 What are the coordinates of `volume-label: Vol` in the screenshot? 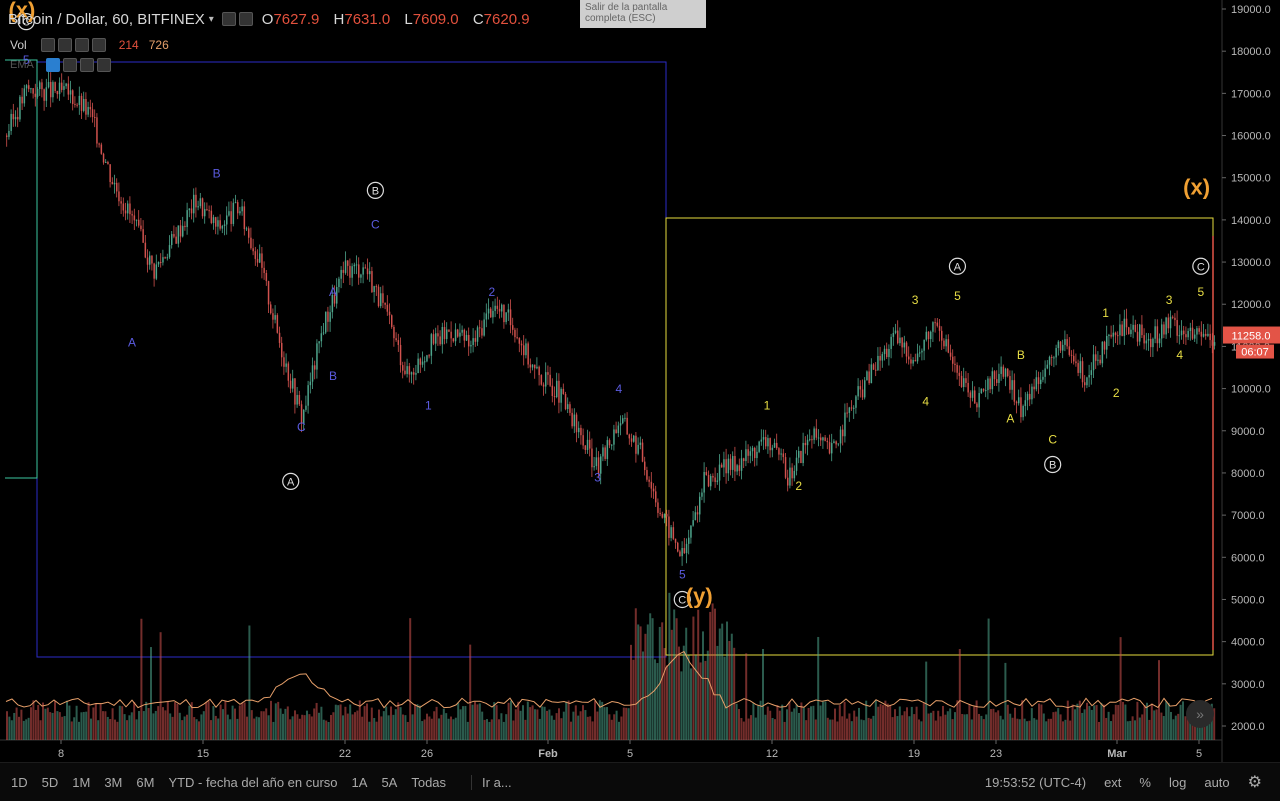 It's located at (18, 45).